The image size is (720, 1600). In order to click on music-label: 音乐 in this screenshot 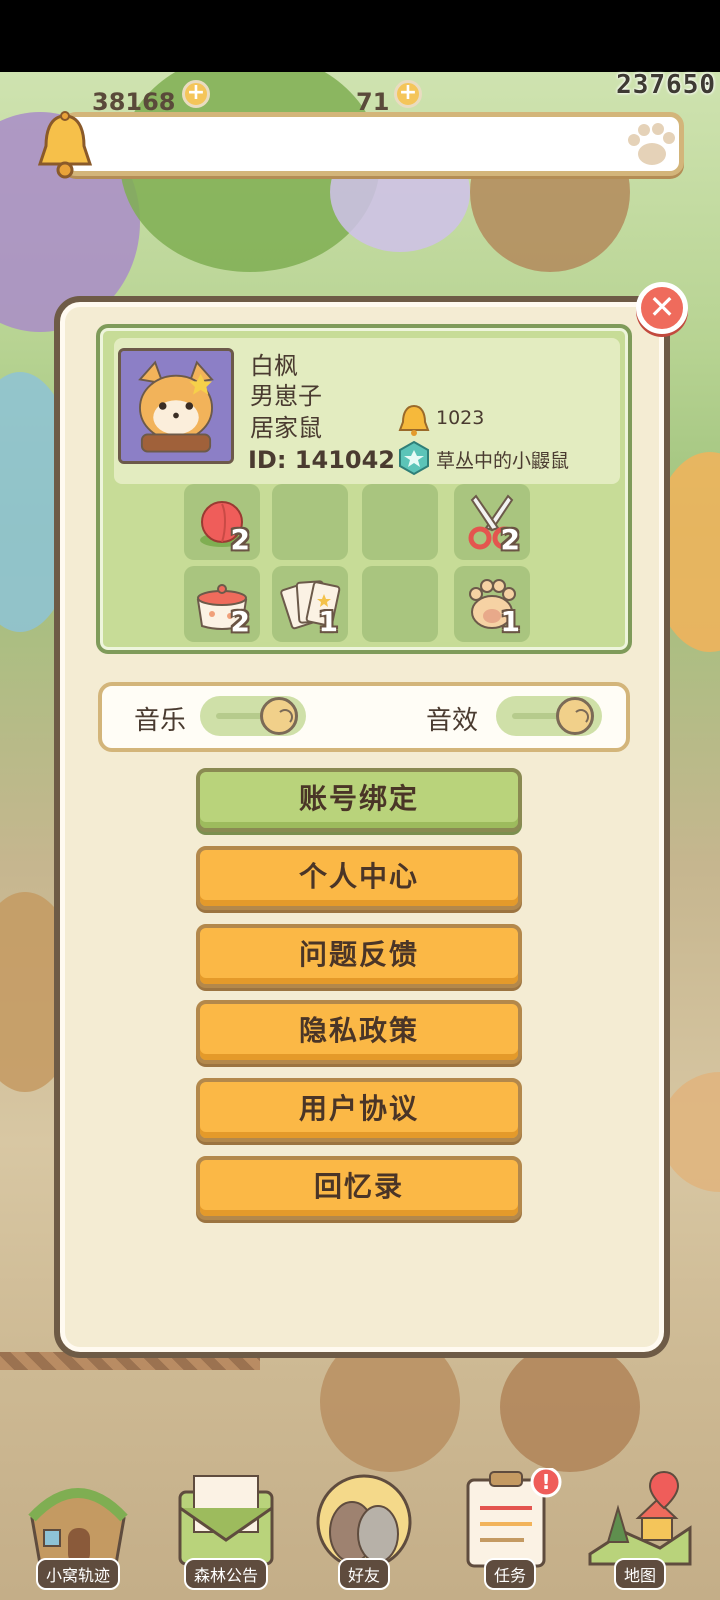, I will do `click(160, 721)`.